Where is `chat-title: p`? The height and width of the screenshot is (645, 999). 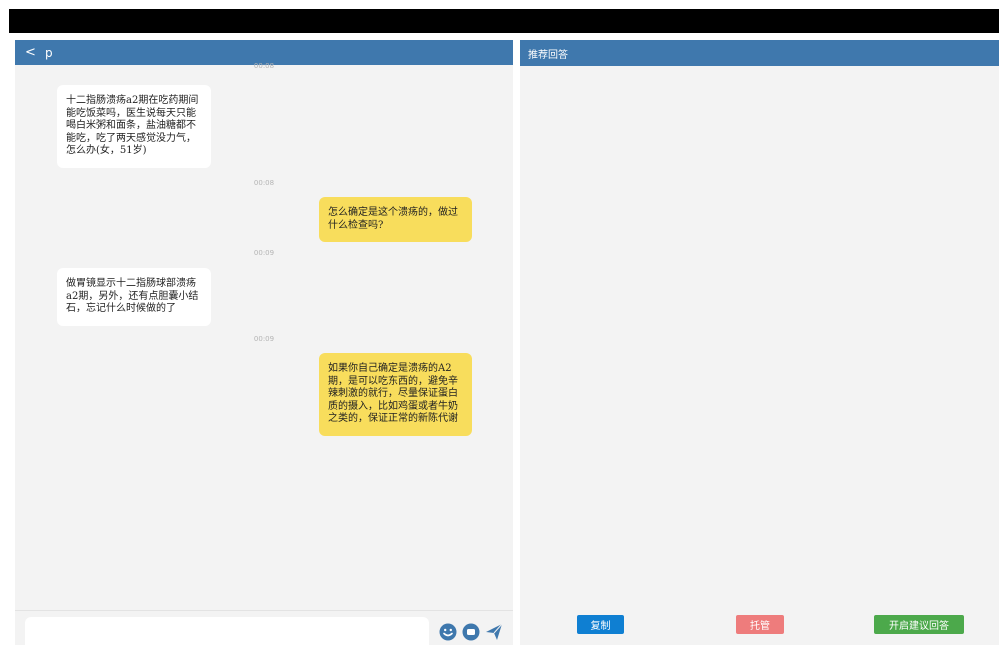 chat-title: p is located at coordinates (49, 52).